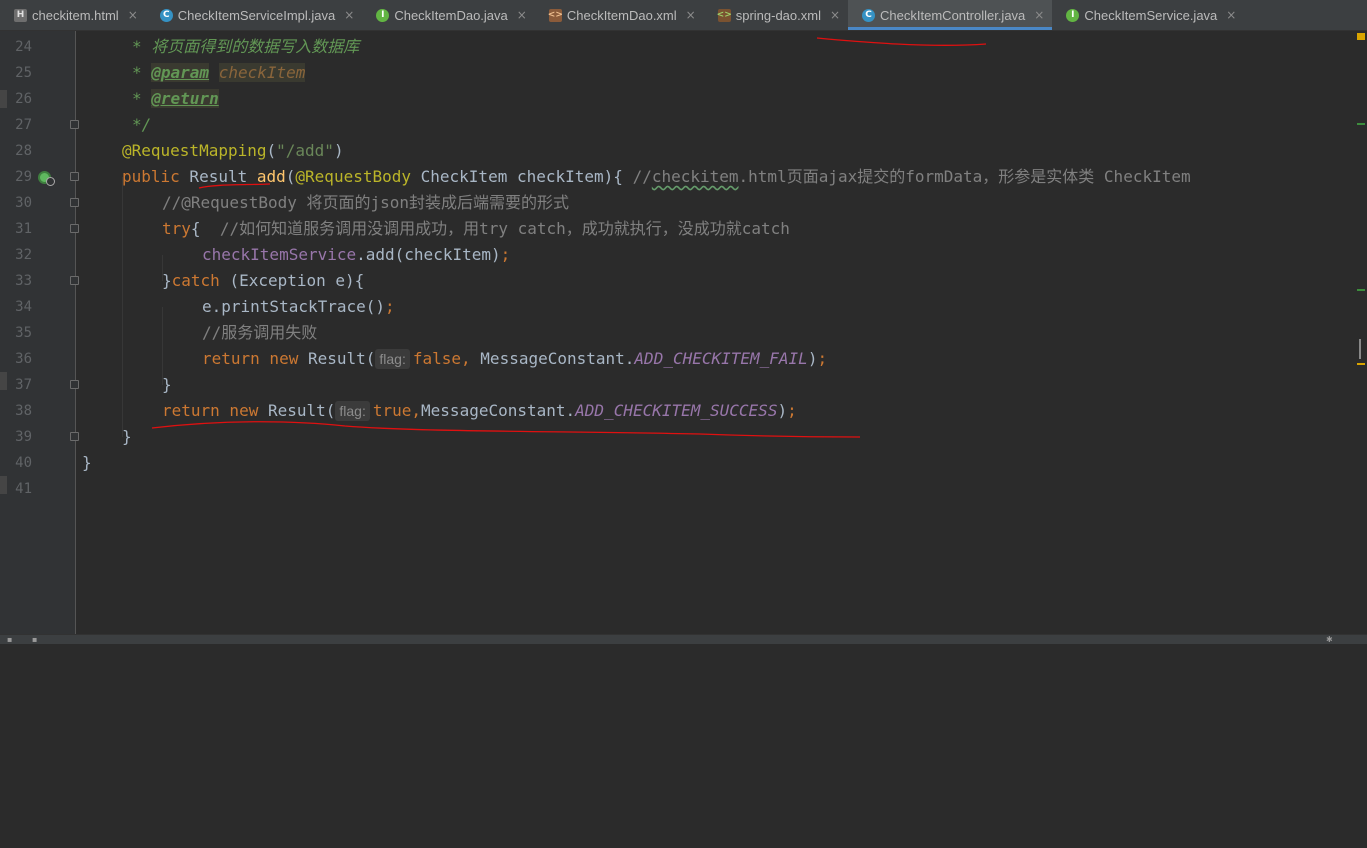  Describe the element at coordinates (298, 306) in the screenshot. I see `code-line-34: e.printStackTrace();` at that location.